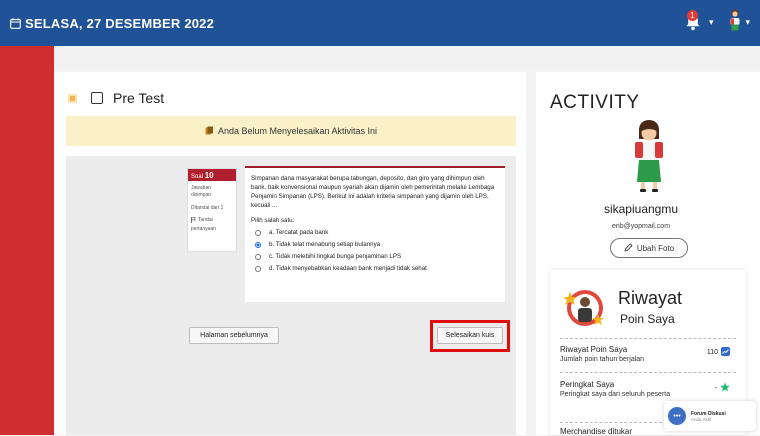 This screenshot has width=760, height=436. What do you see at coordinates (234, 335) in the screenshot?
I see `previous-page-button: Halaman sebelumnya` at bounding box center [234, 335].